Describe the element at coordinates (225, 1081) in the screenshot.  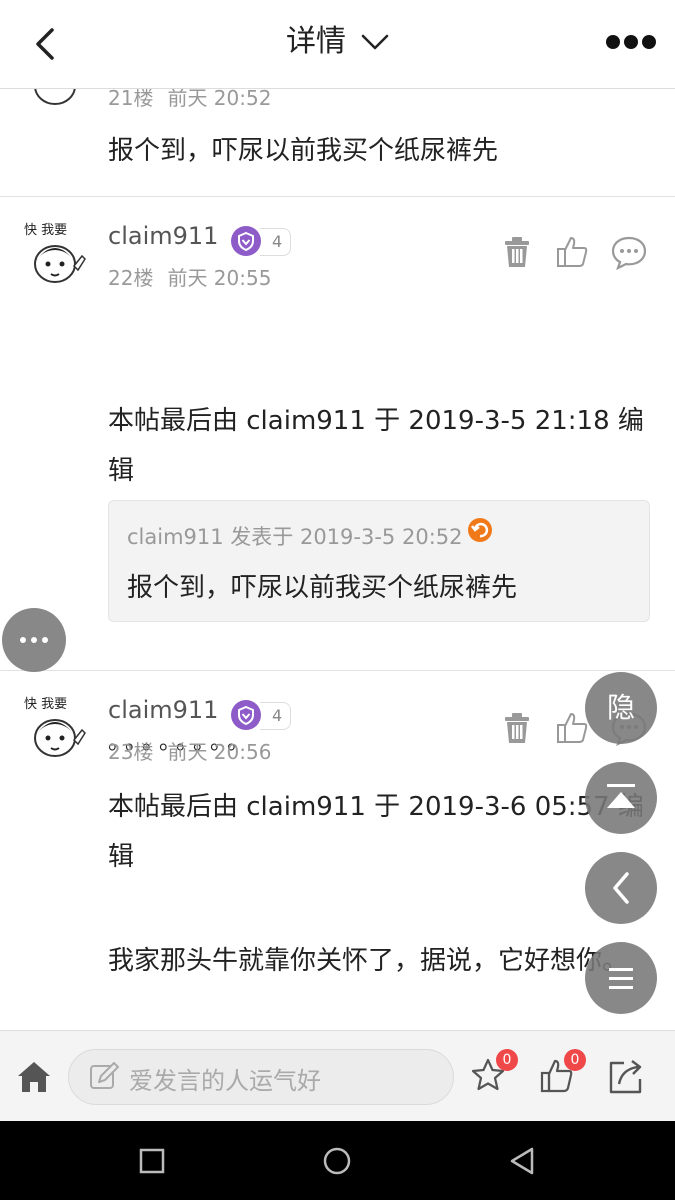
I see `reply-placeholder: 爱发言的人运气好` at that location.